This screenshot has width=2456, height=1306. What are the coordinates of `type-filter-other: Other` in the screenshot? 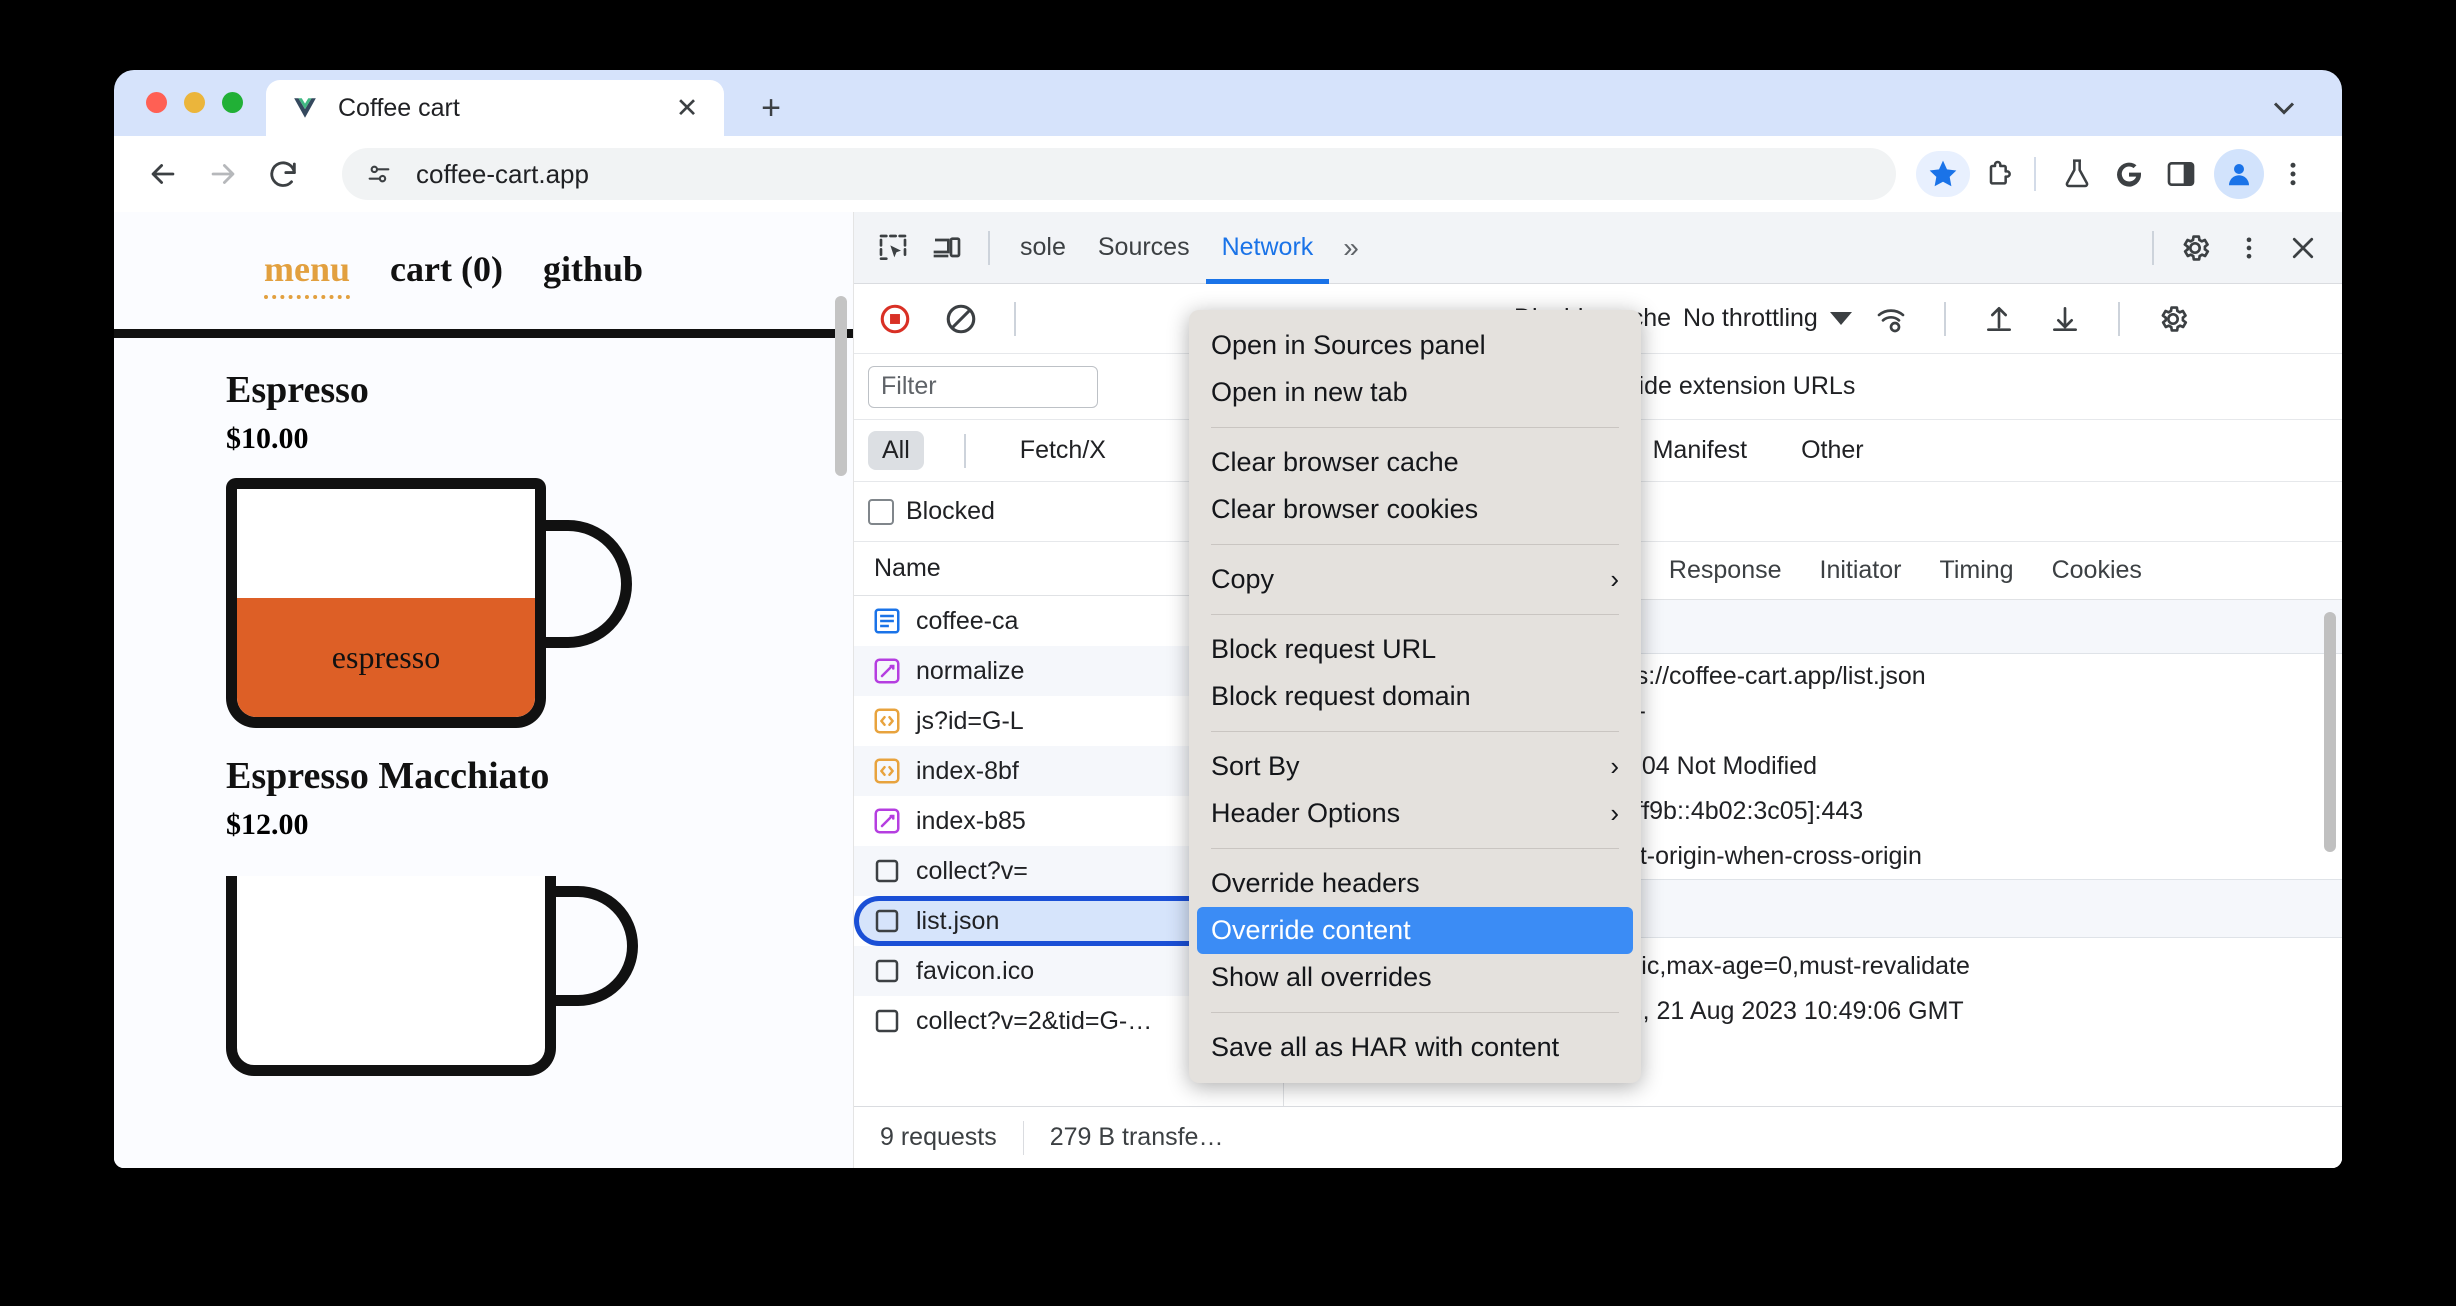 It's located at (1832, 450).